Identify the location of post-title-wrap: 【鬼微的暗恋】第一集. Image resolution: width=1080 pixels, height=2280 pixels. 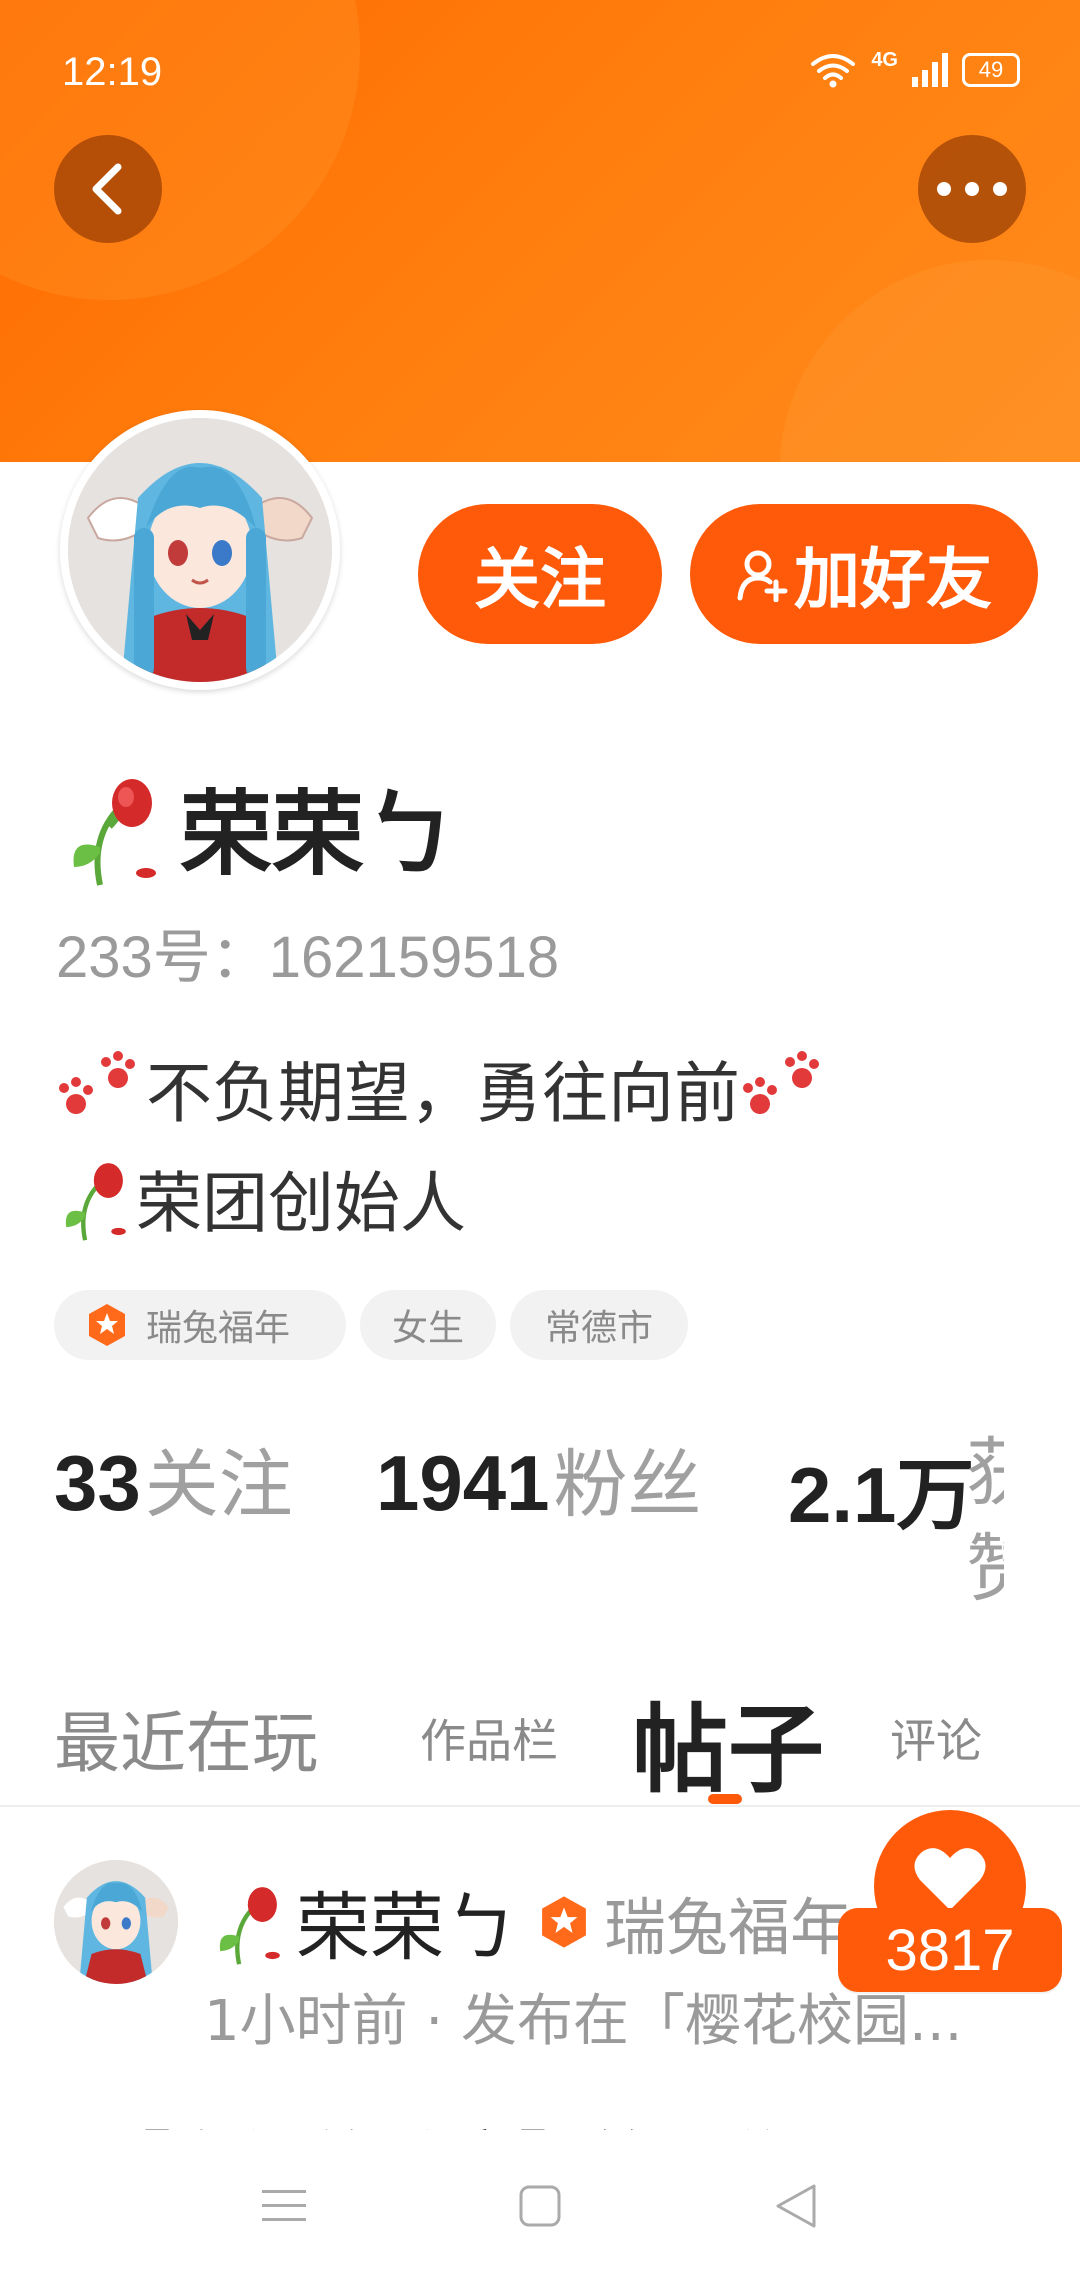
(560, 2120).